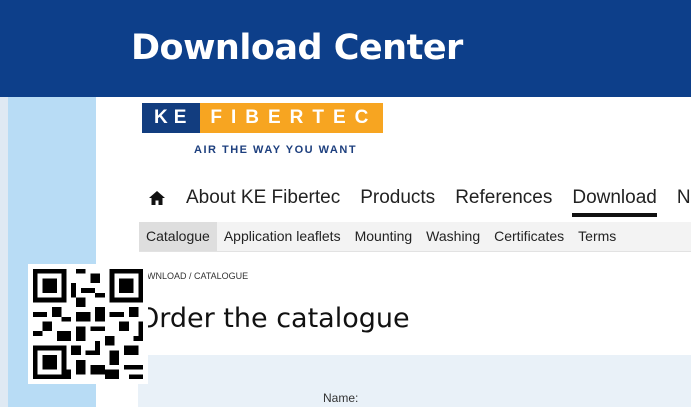 This screenshot has width=691, height=407. I want to click on name-field-label: Name:, so click(341, 398).